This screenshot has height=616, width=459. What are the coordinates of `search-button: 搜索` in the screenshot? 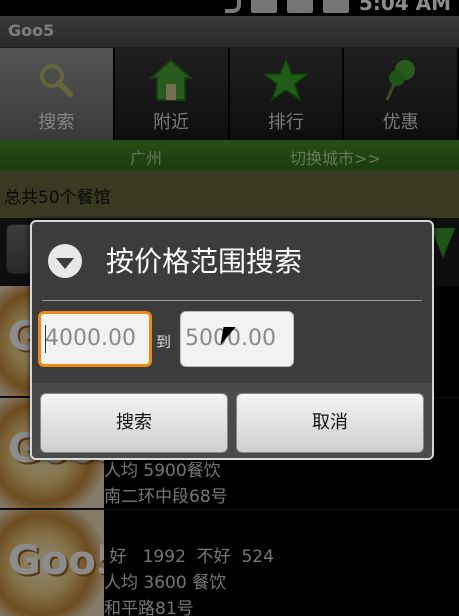 It's located at (134, 423).